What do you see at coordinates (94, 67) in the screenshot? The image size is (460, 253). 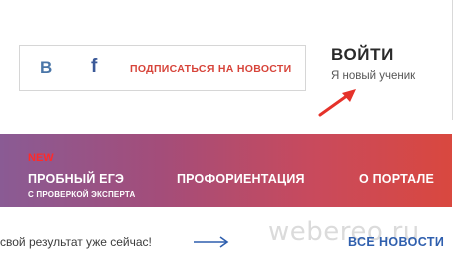 I see `facebook-icon: f` at bounding box center [94, 67].